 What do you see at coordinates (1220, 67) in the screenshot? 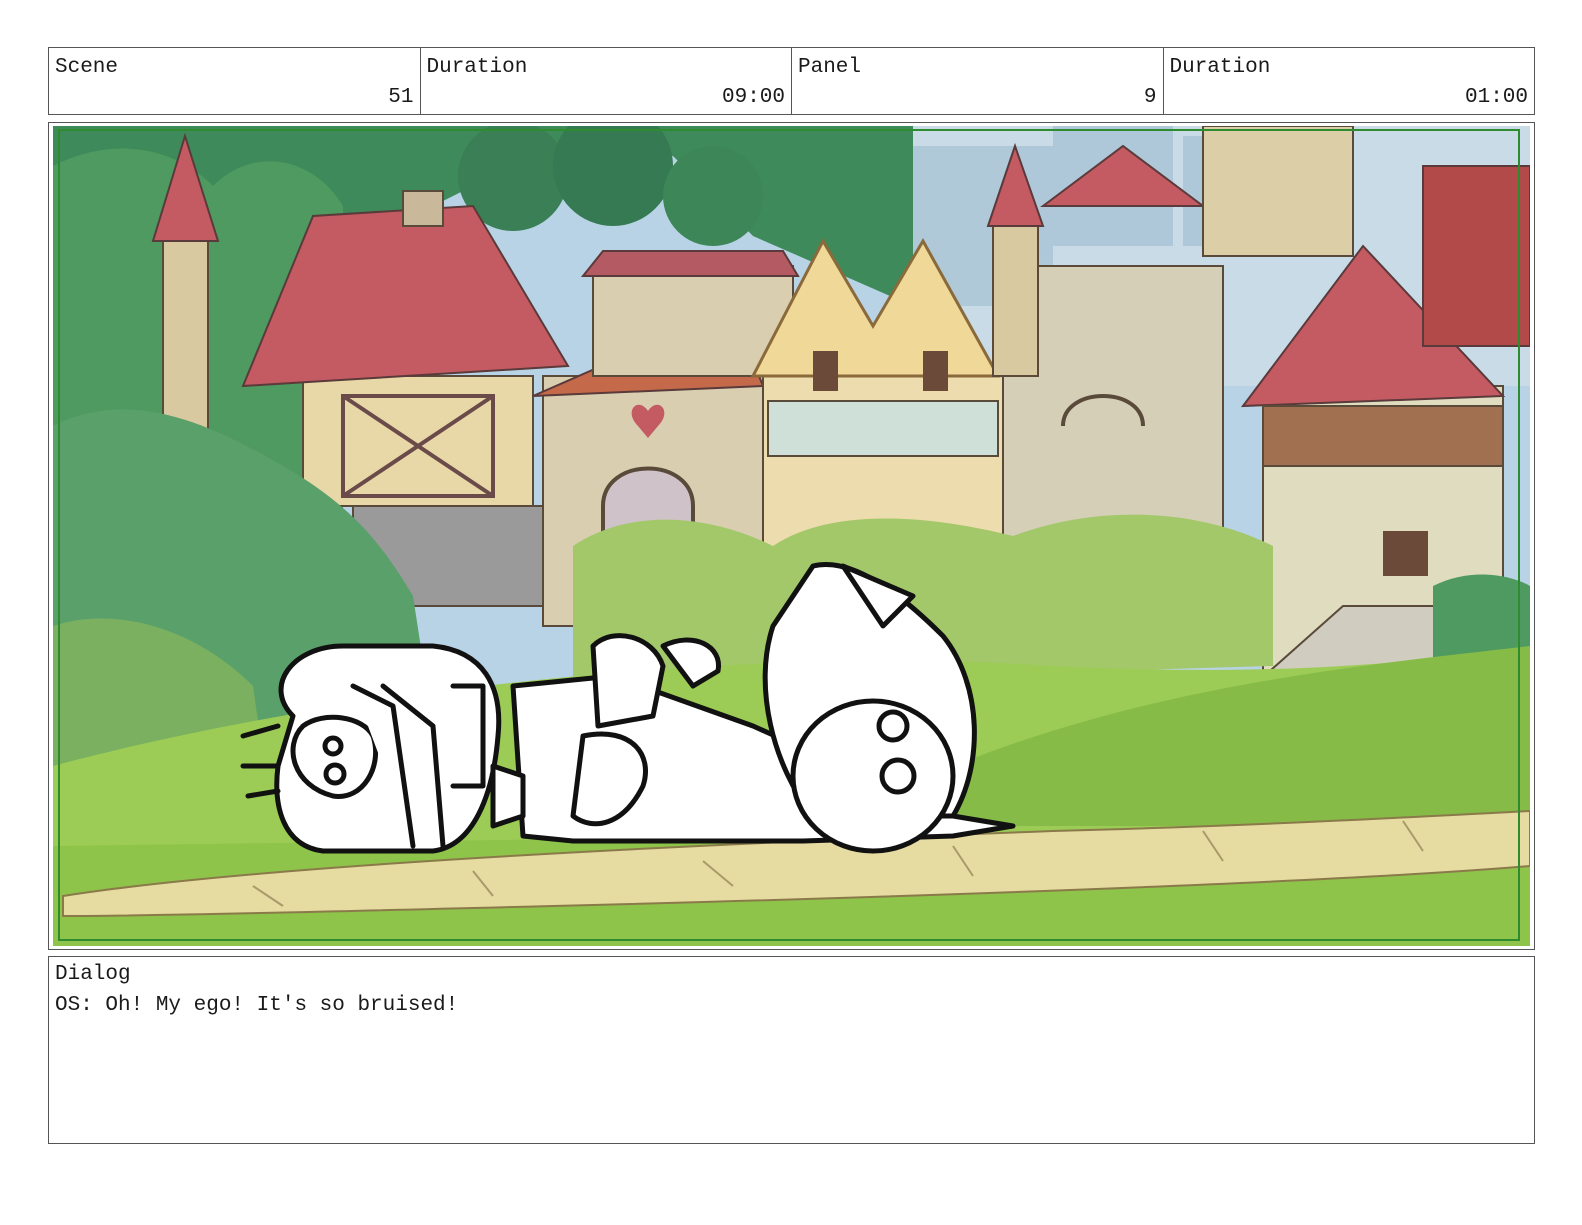
I see `panel-duration-label: Duration` at bounding box center [1220, 67].